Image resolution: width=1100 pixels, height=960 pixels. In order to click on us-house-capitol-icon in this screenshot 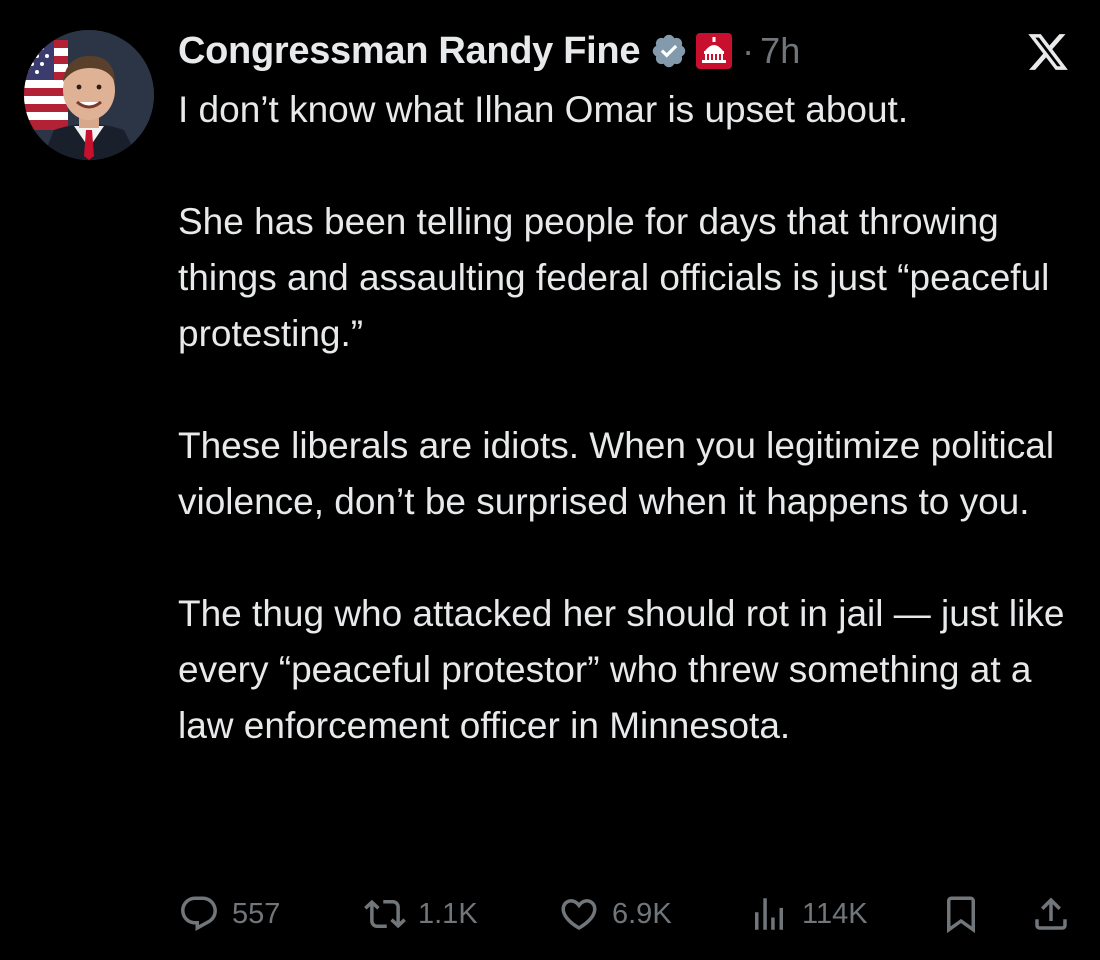, I will do `click(714, 51)`.